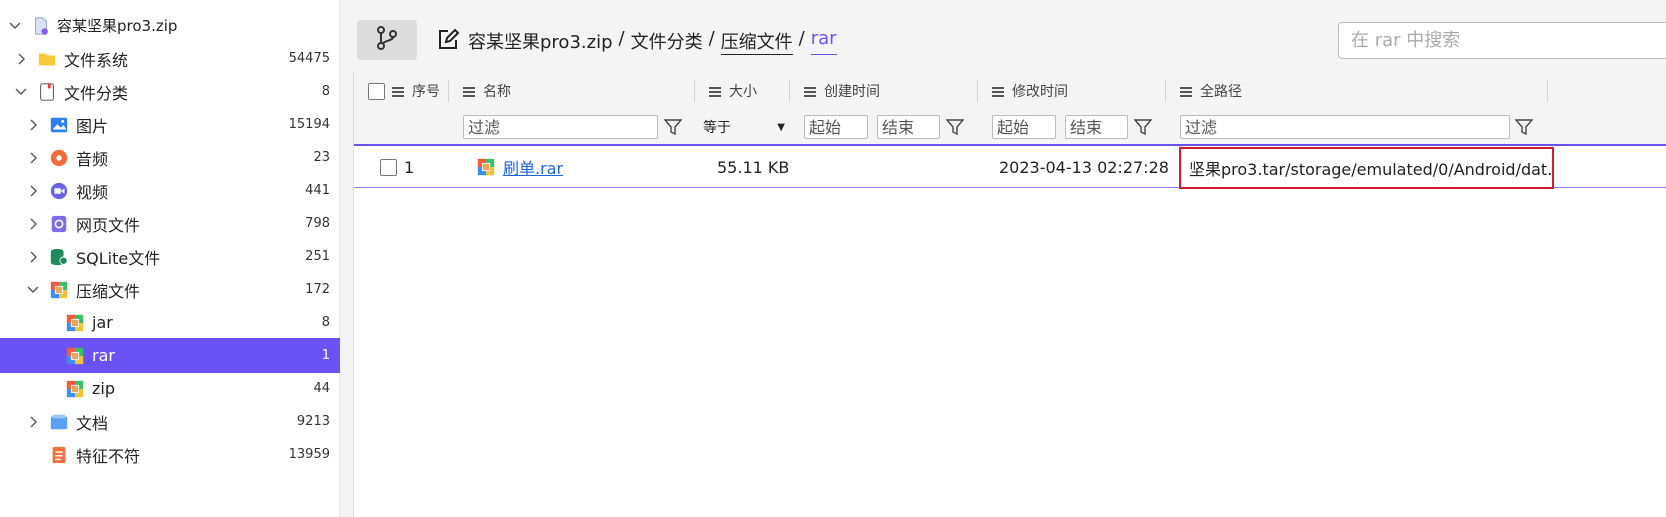 This screenshot has width=1666, height=517. What do you see at coordinates (753, 167) in the screenshot?
I see `row-size: 55.11 KB` at bounding box center [753, 167].